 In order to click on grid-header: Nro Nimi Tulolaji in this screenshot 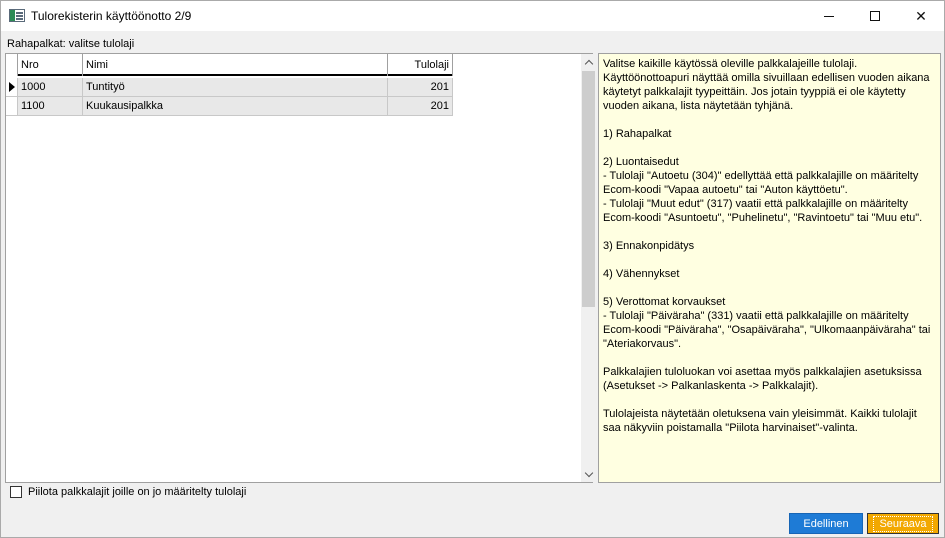, I will do `click(229, 65)`.